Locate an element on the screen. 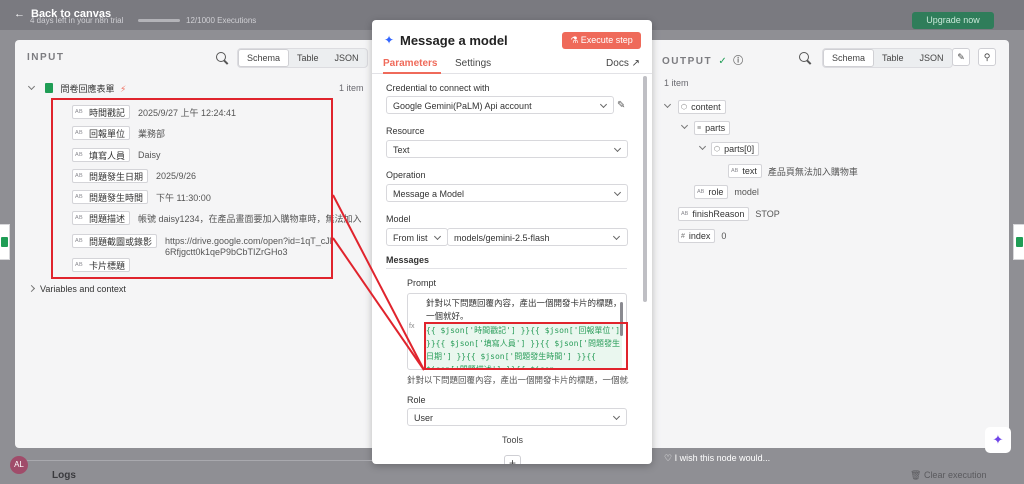 The image size is (1024, 484). add-tool-button: + is located at coordinates (512, 459).